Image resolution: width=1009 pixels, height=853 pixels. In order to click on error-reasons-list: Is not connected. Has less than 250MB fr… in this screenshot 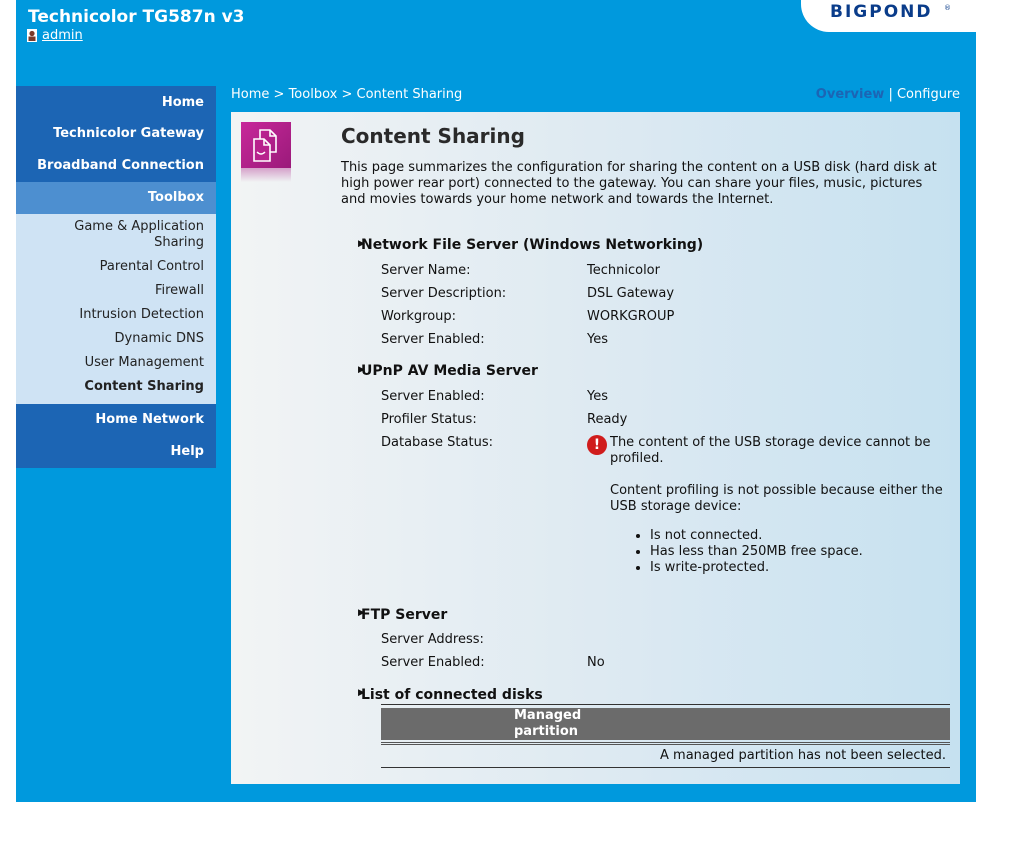, I will do `click(782, 552)`.